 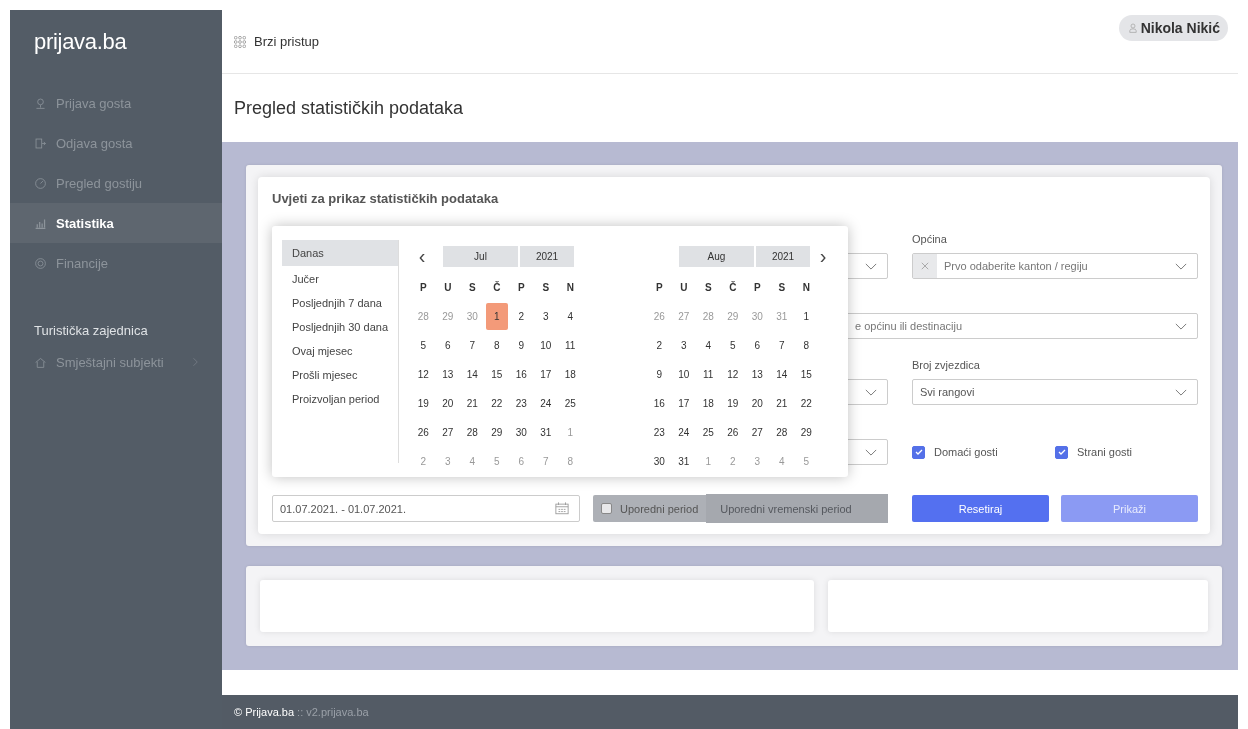 I want to click on footer-brand: © Prijava.ba, so click(x=264, y=712).